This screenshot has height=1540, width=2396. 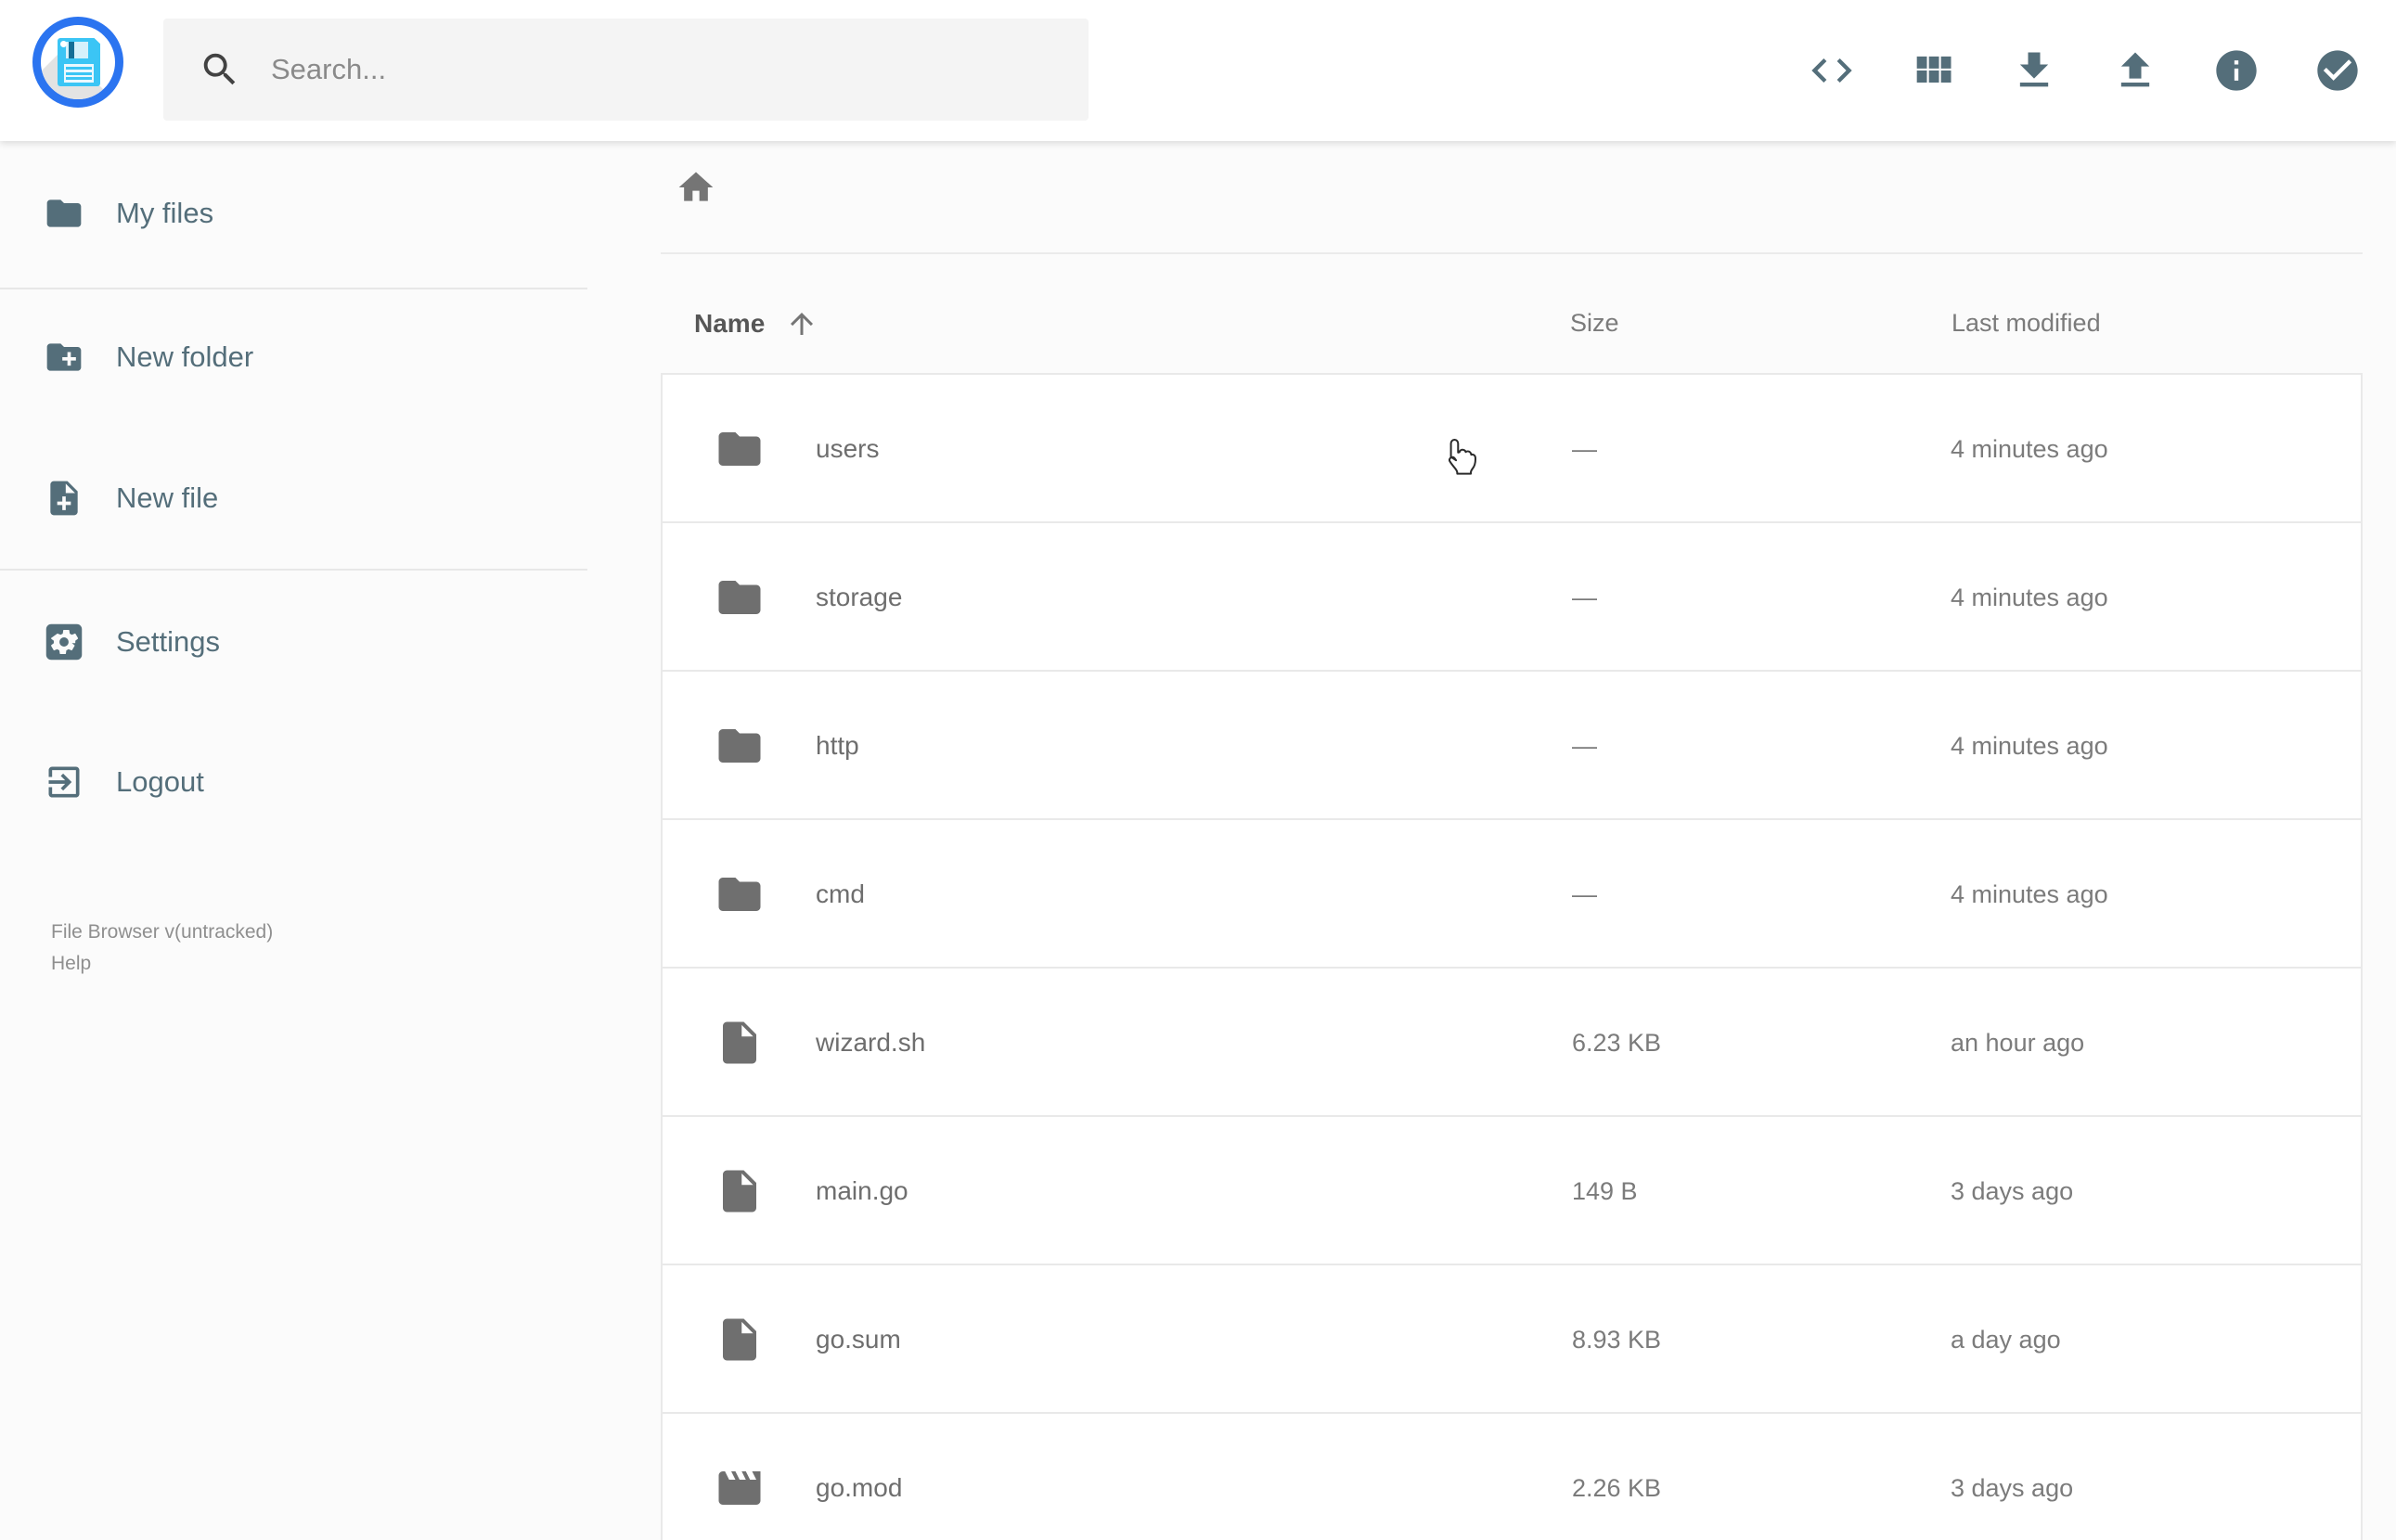 I want to click on settings-icon, so click(x=64, y=642).